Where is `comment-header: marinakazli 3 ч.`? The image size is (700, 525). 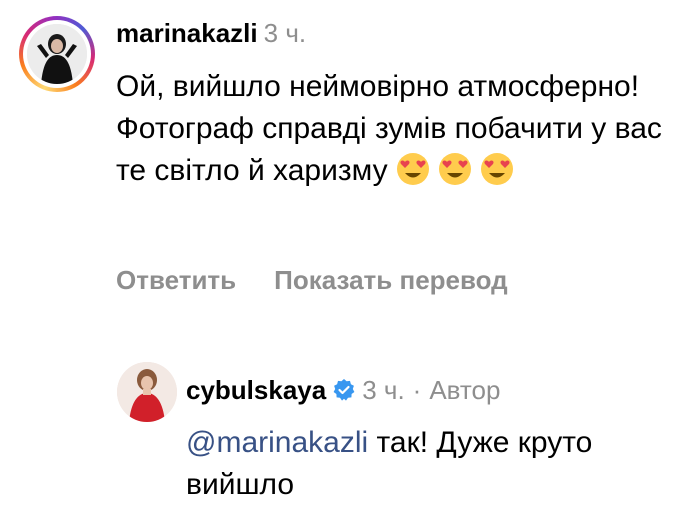 comment-header: marinakazli 3 ч. is located at coordinates (401, 33).